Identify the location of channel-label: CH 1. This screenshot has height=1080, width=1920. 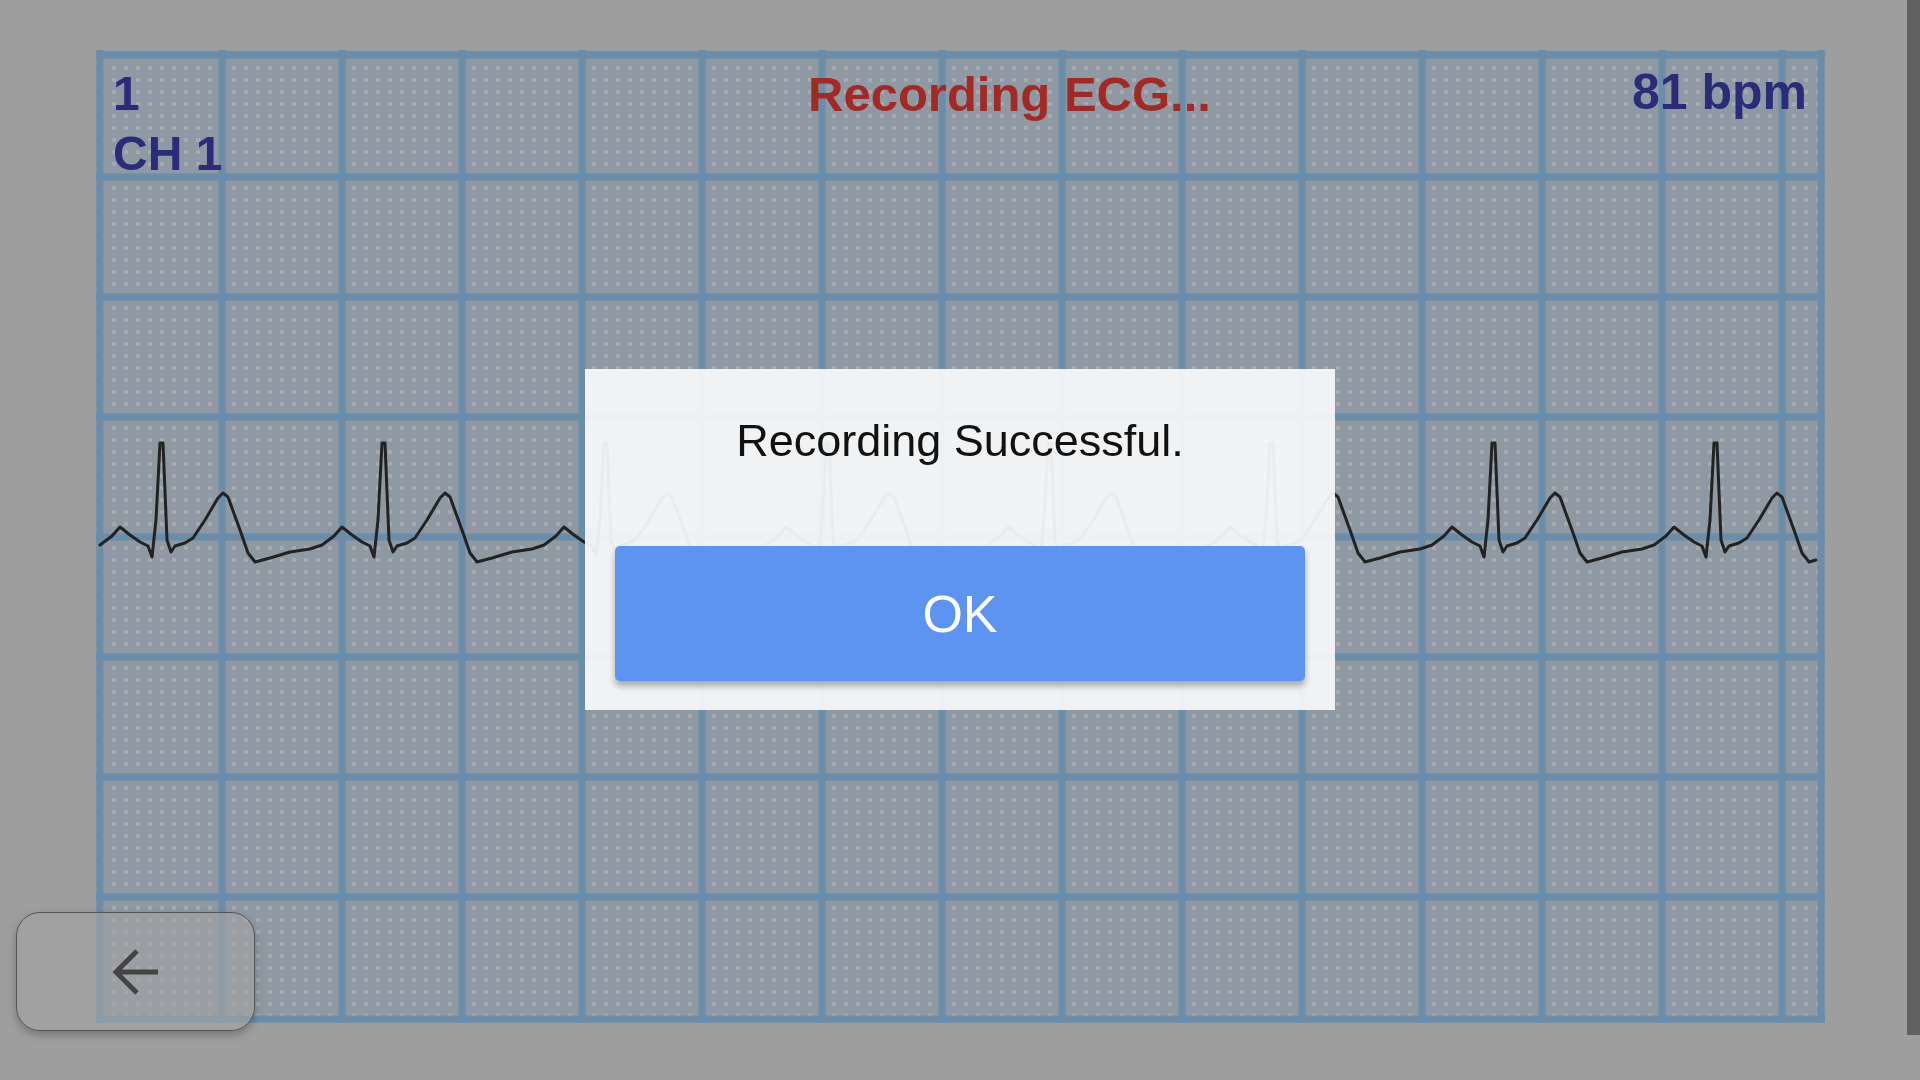
(168, 154).